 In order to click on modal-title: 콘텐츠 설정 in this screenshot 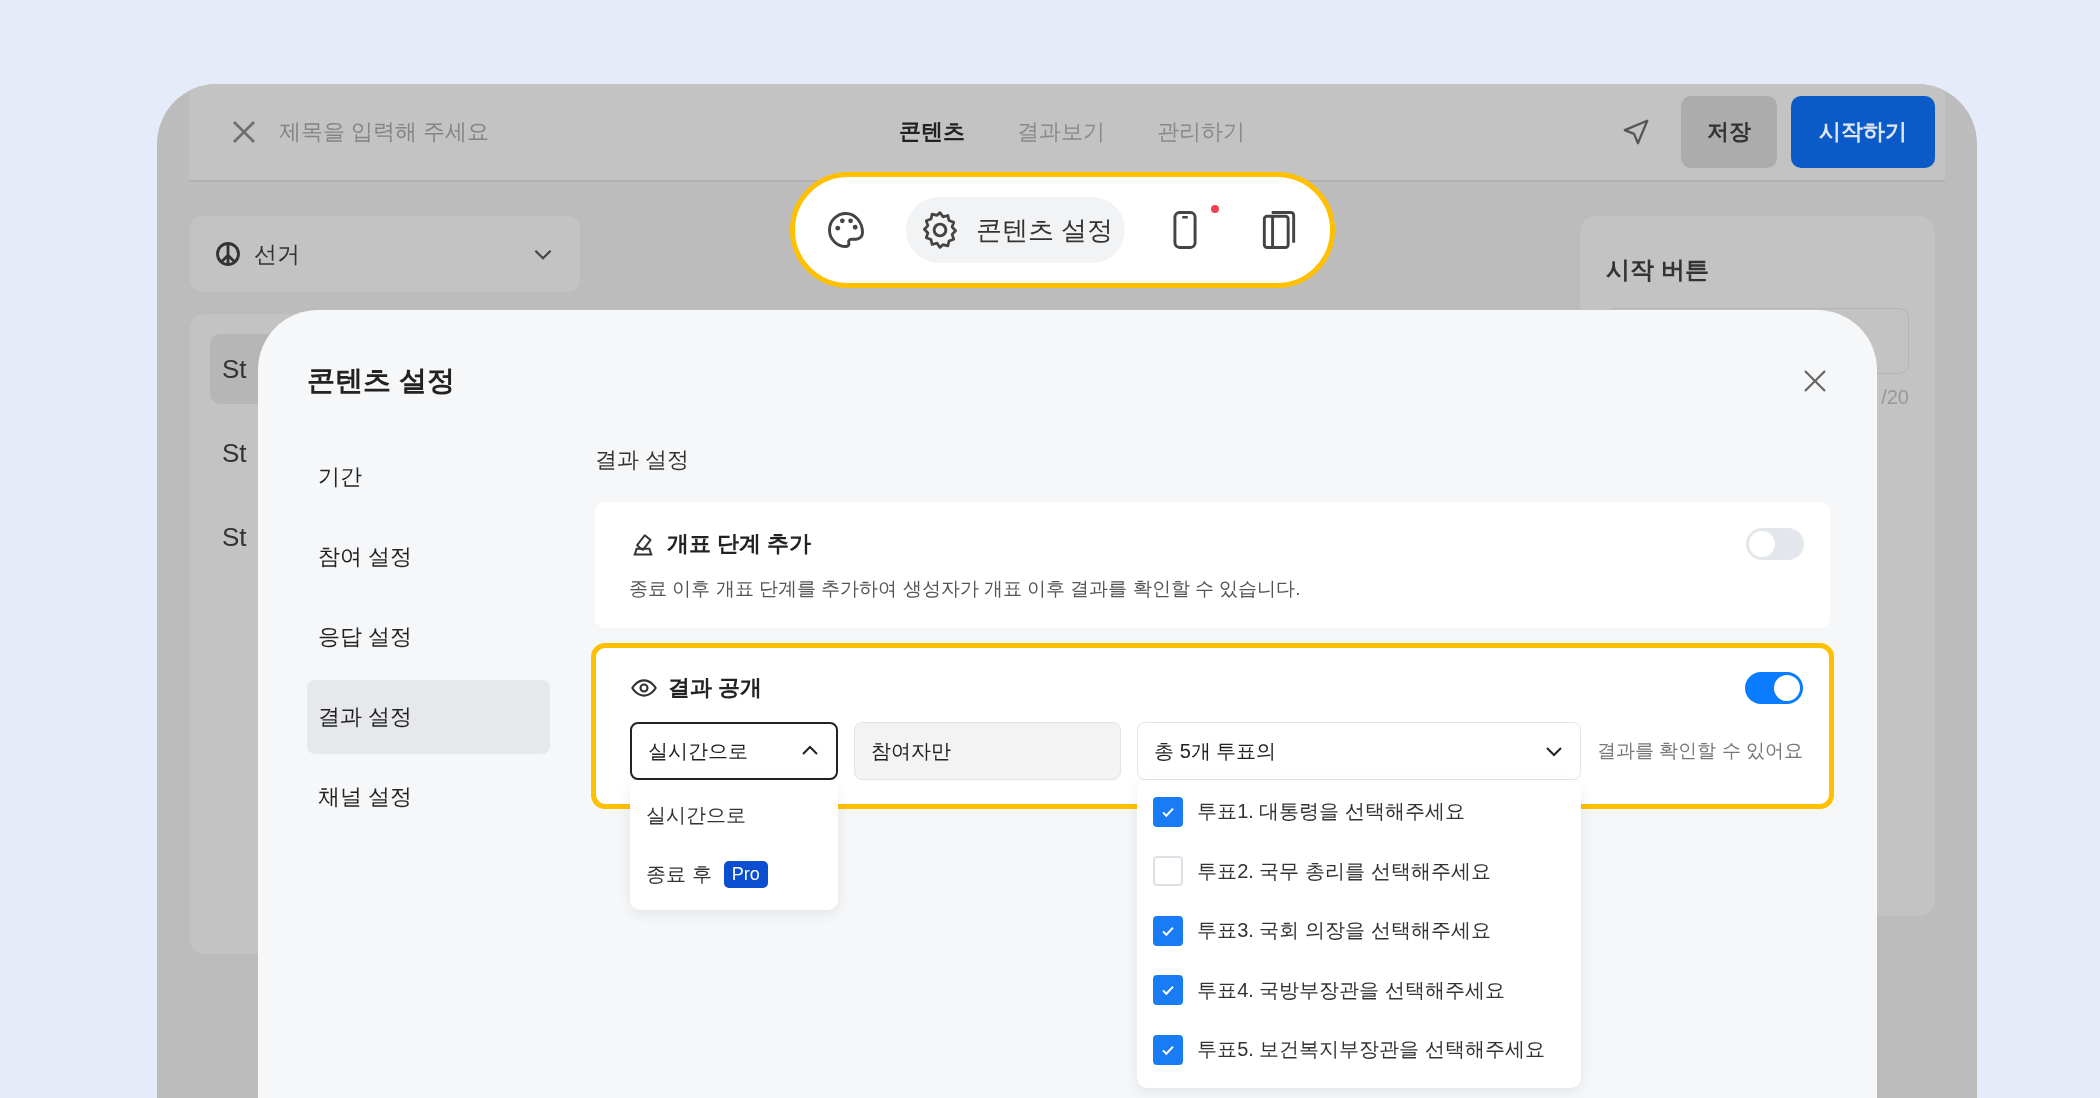, I will do `click(381, 381)`.